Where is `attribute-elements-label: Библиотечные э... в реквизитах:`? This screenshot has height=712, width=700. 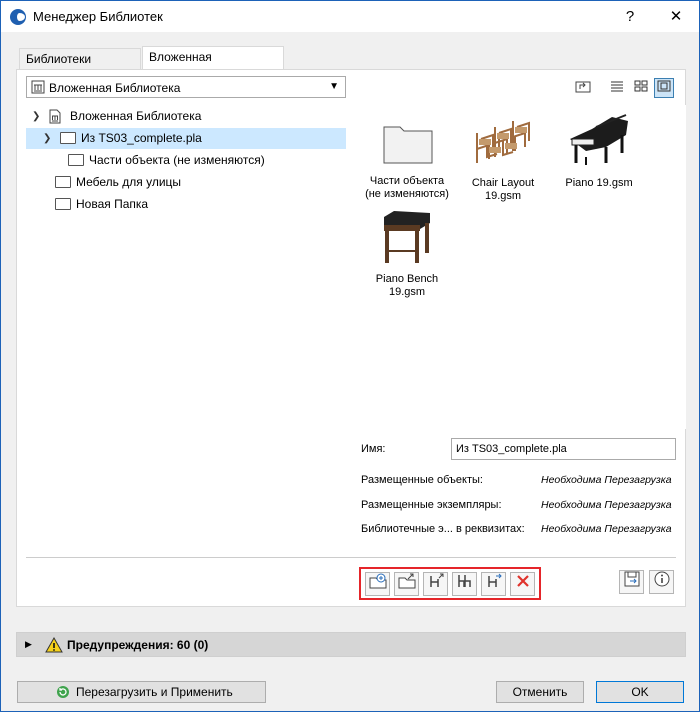 attribute-elements-label: Библиотечные э... в реквизитах: is located at coordinates (443, 529).